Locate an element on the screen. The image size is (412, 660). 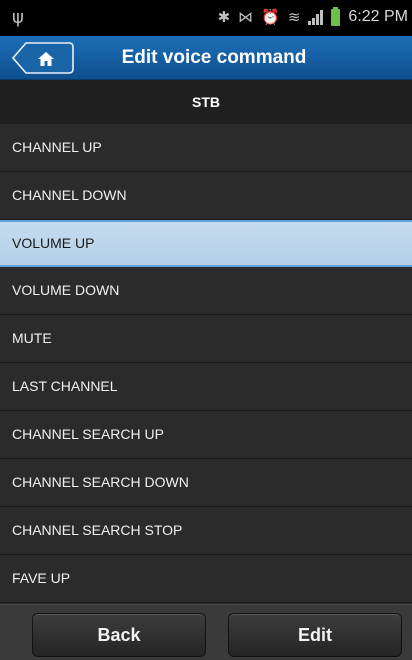
list-item-channel-search-down: CHANNEL SEARCH DOWN is located at coordinates (206, 483).